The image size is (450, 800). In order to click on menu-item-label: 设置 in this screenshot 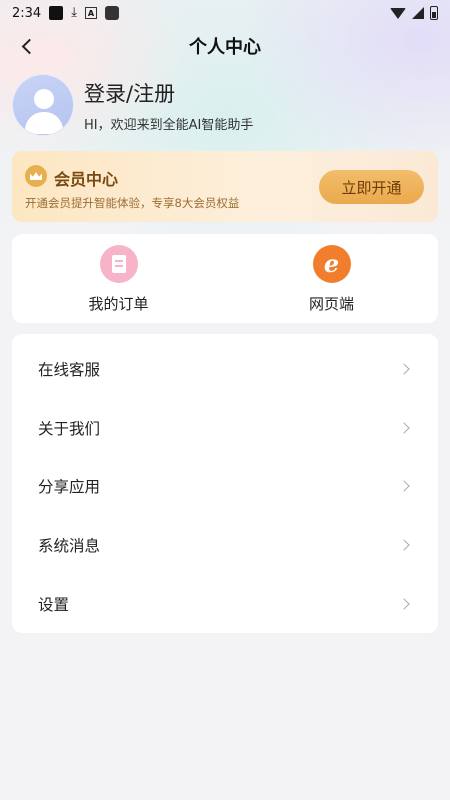, I will do `click(54, 604)`.